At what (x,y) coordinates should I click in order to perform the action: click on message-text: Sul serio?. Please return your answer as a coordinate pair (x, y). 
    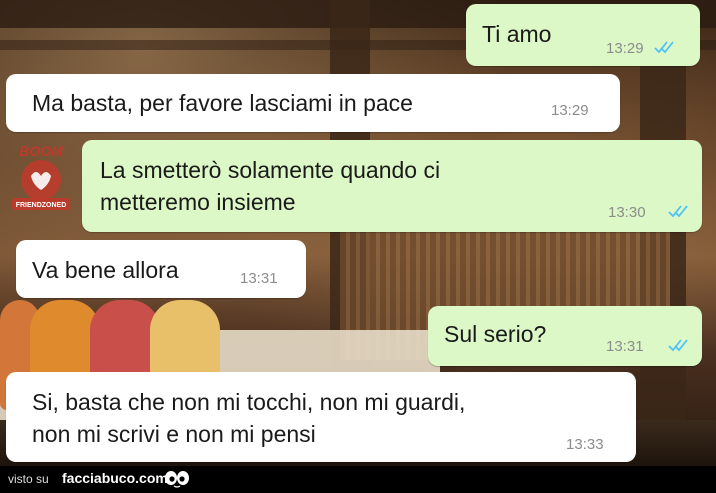
    Looking at the image, I should click on (495, 334).